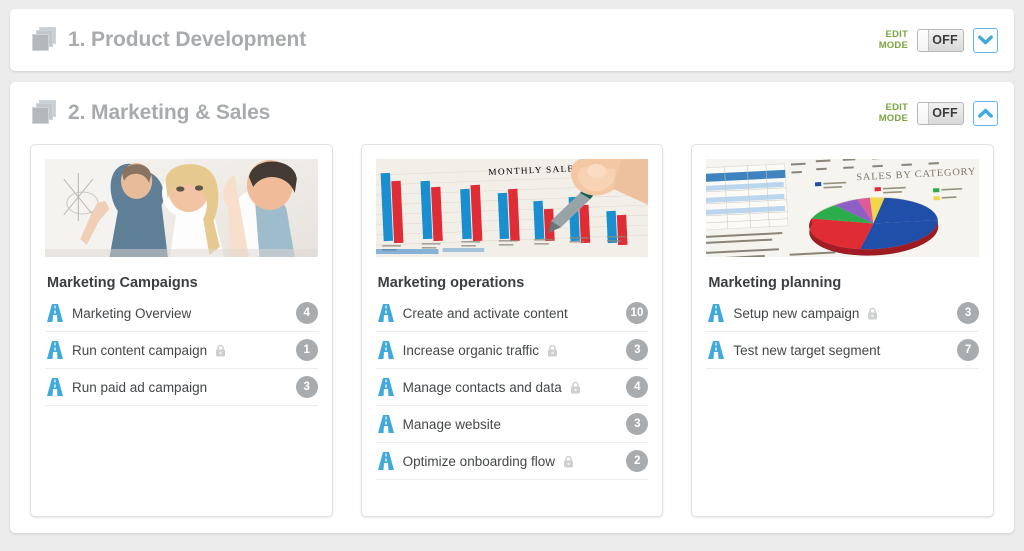 The image size is (1024, 551). I want to click on business-team-whiteboard-photo, so click(181, 208).